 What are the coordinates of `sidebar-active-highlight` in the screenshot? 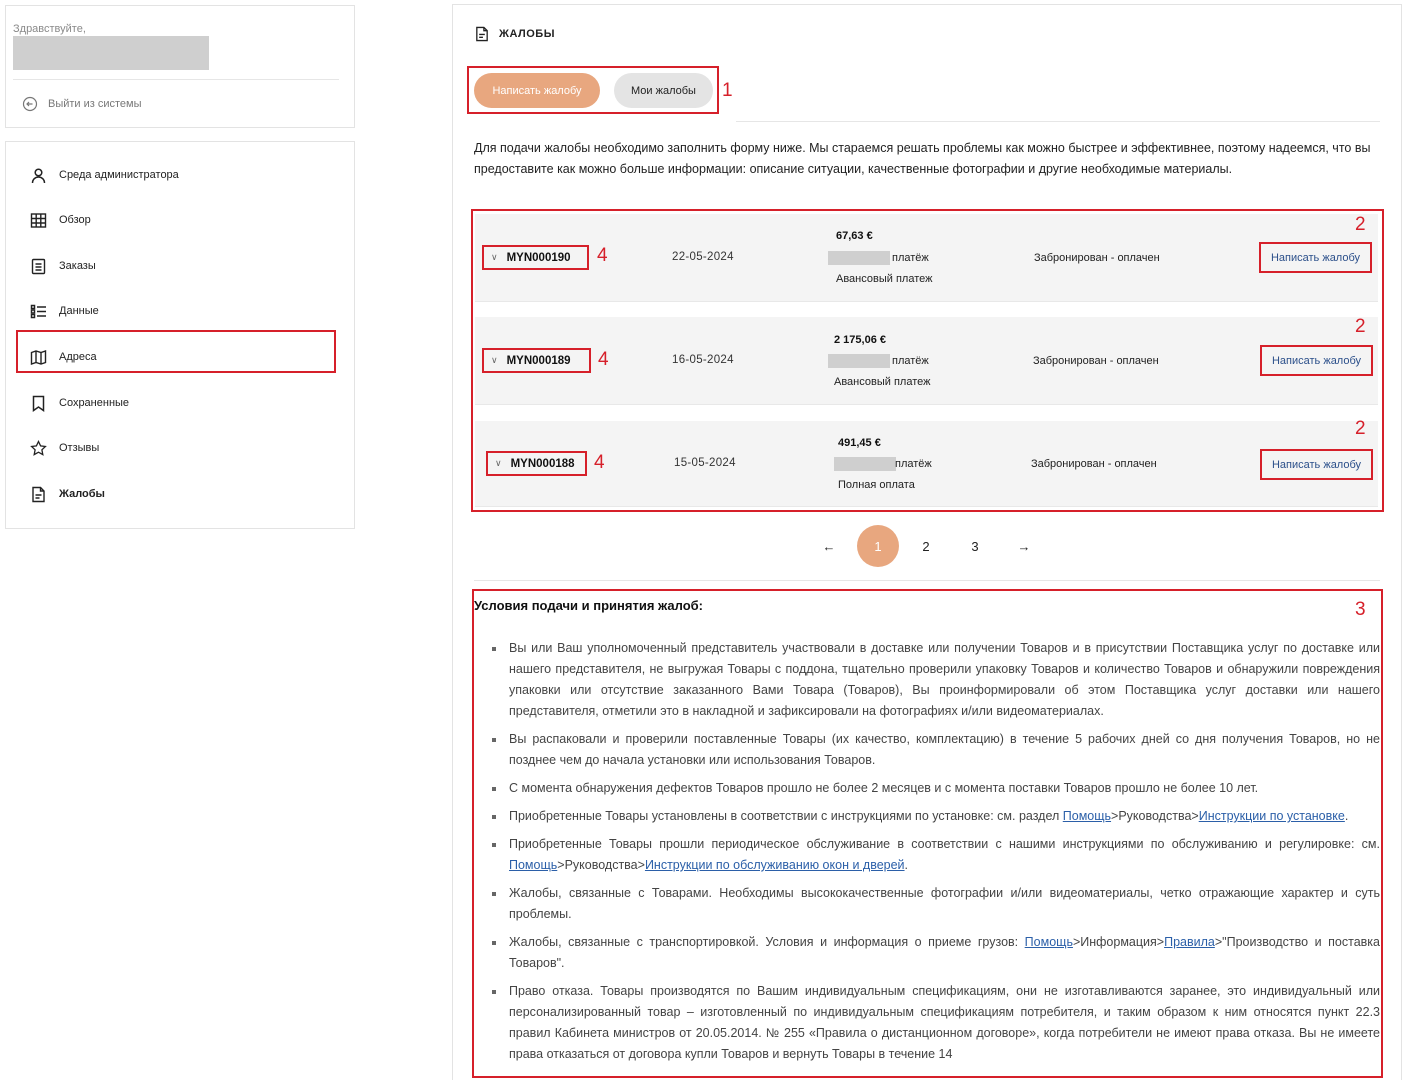 It's located at (176, 351).